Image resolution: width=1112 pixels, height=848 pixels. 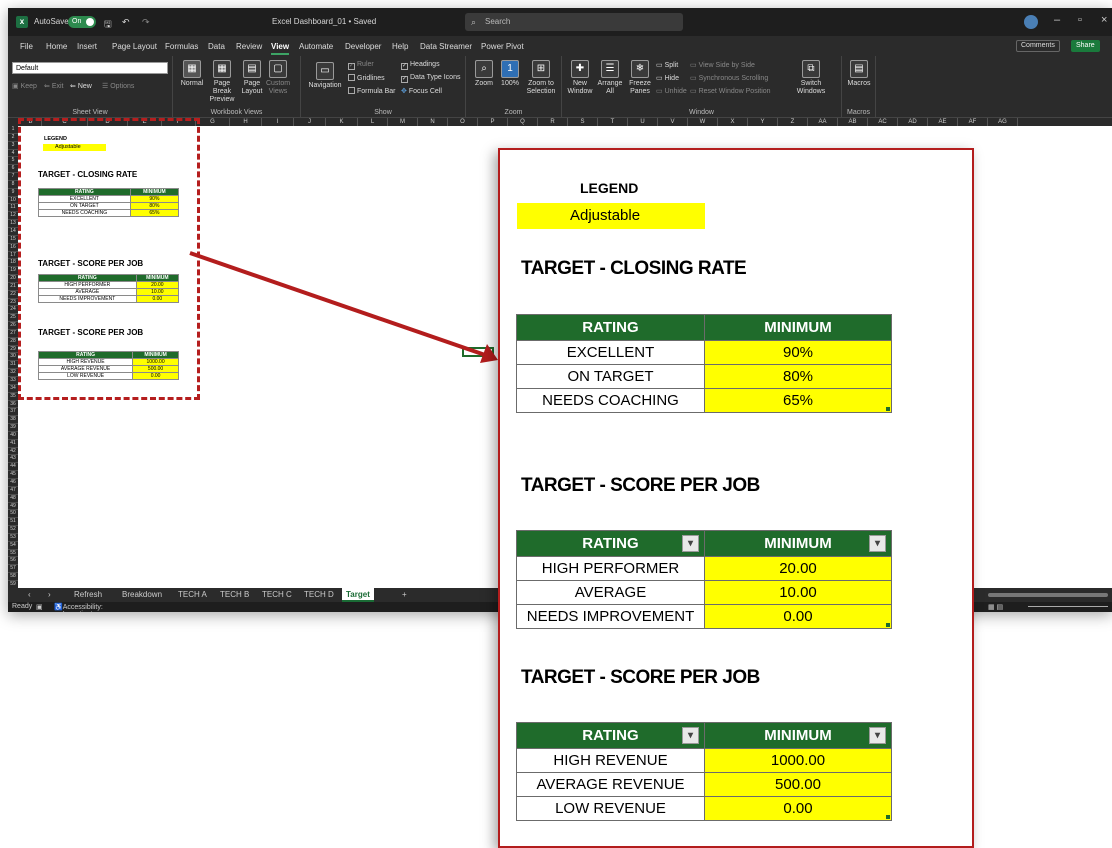 What do you see at coordinates (13, 522) in the screenshot?
I see `row-header: 51` at bounding box center [13, 522].